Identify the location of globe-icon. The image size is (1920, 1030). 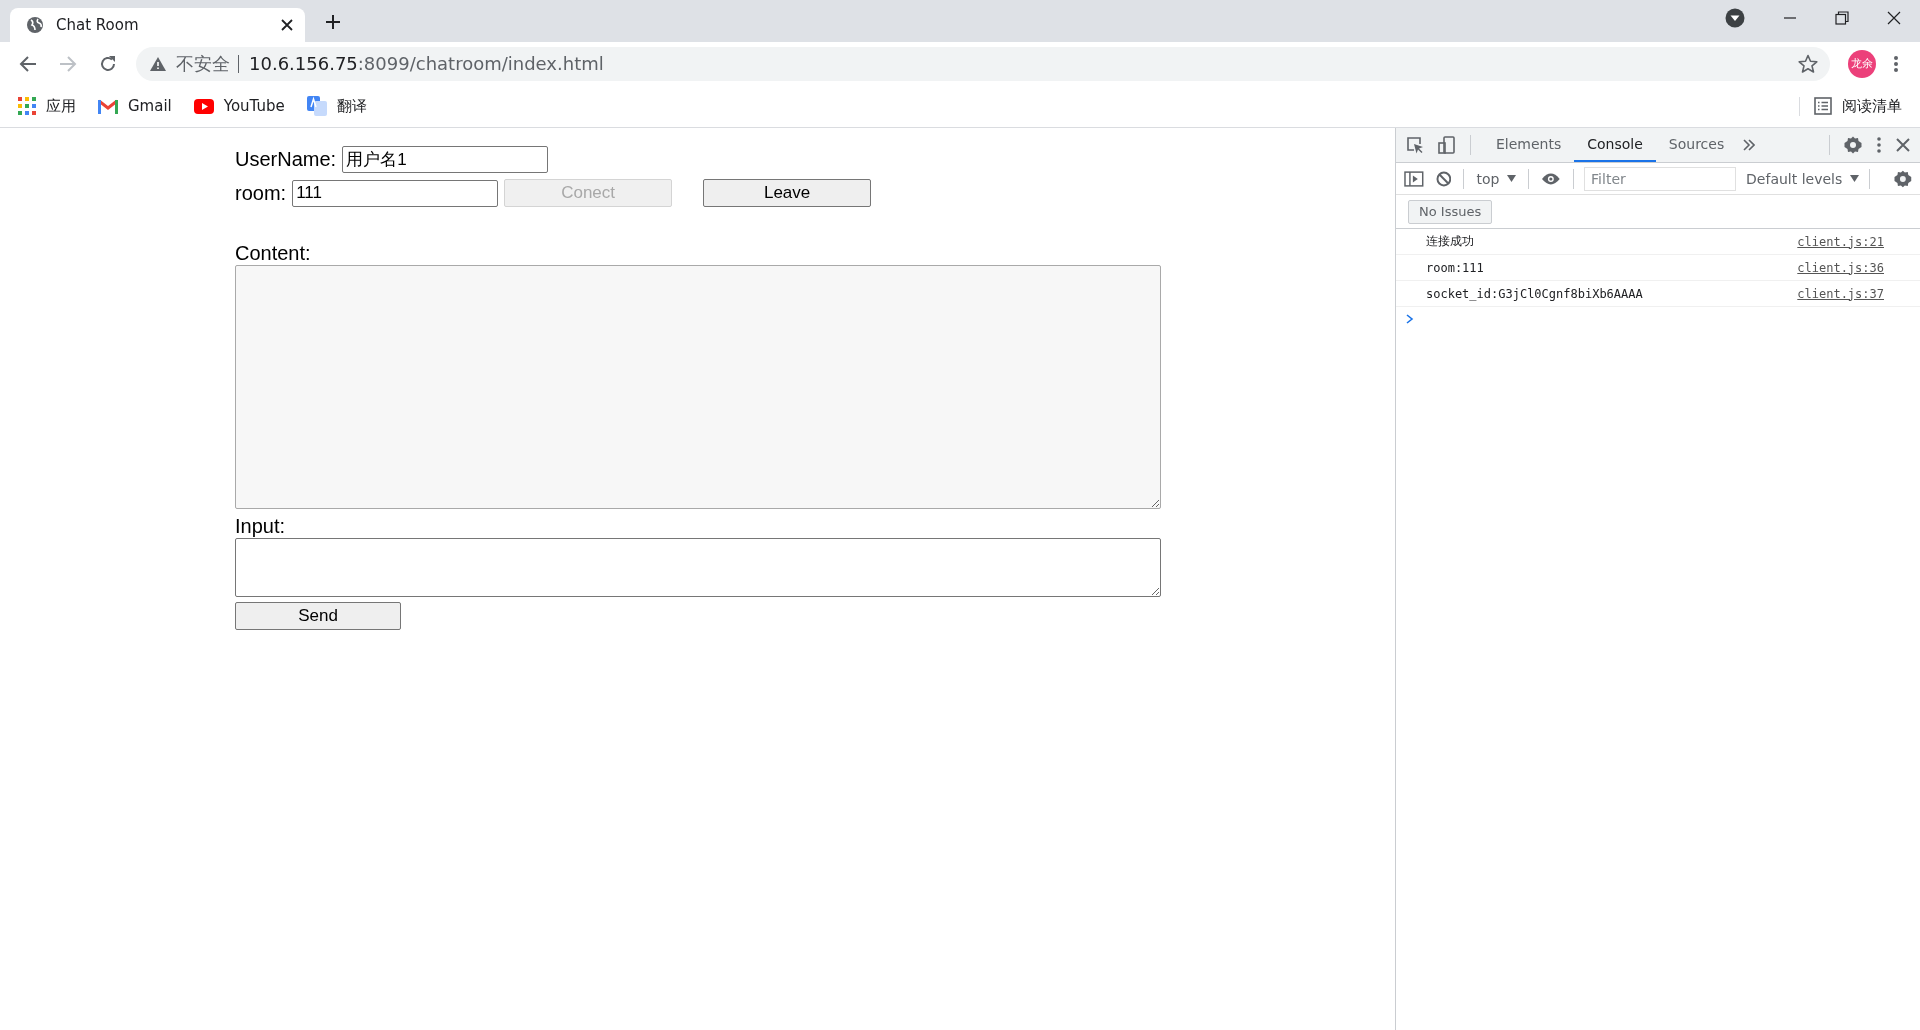
(35, 25).